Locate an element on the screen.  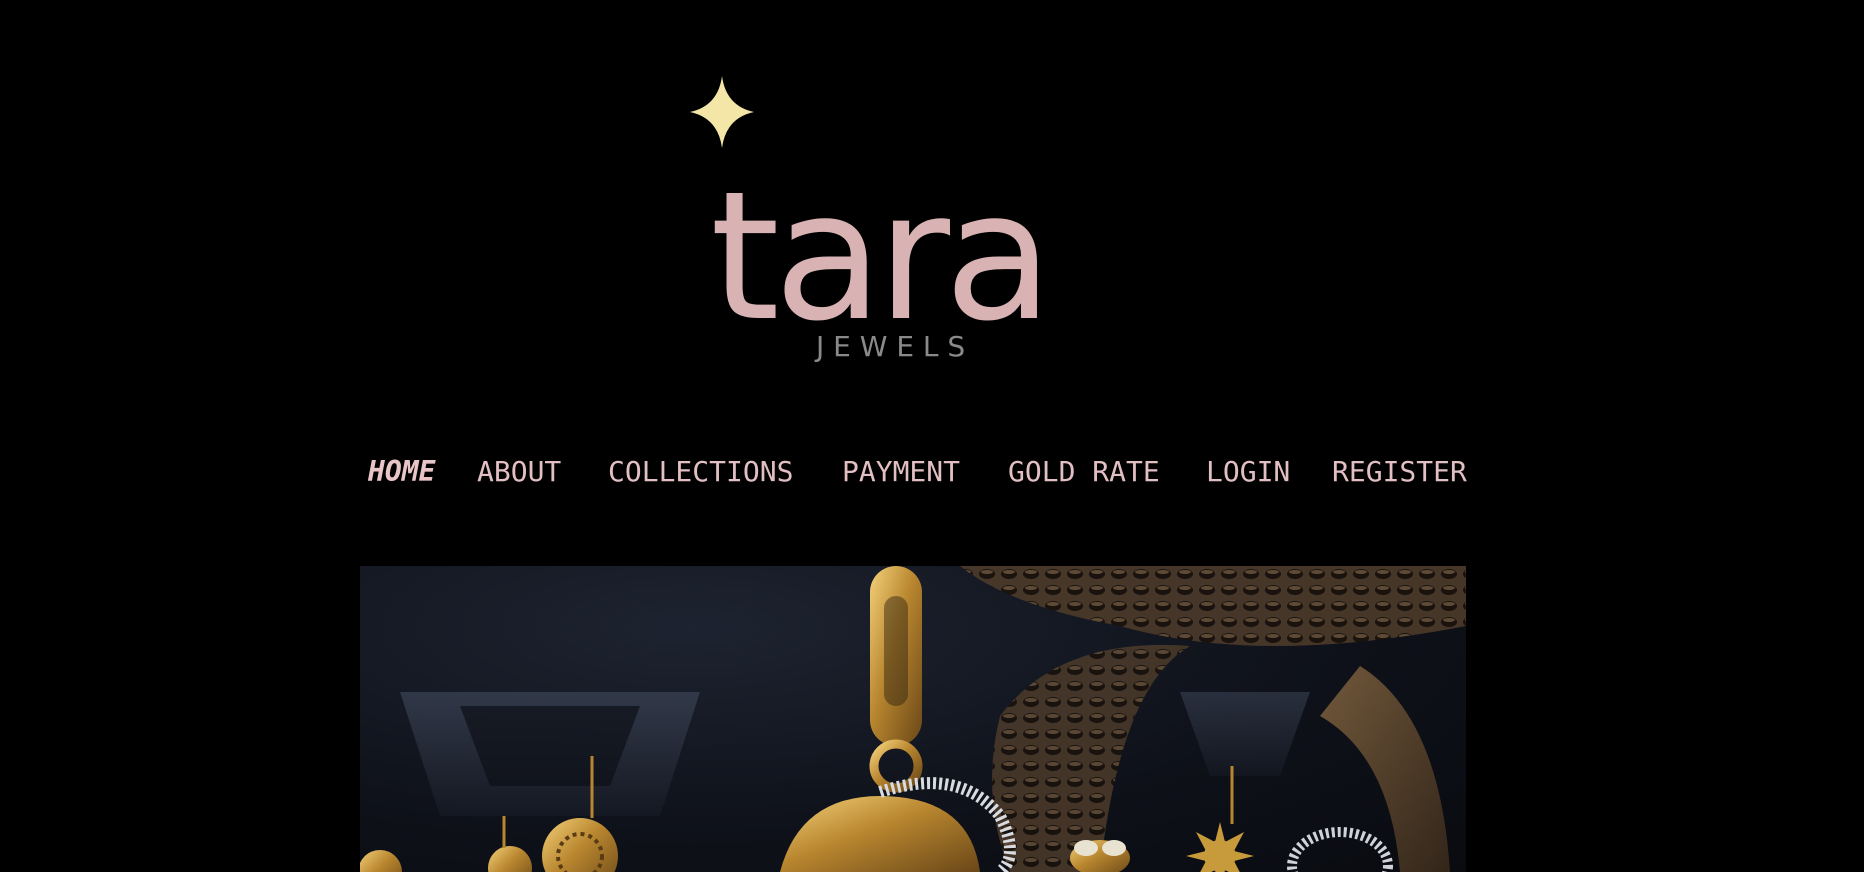
logo-wordmark: tara is located at coordinates (878, 256).